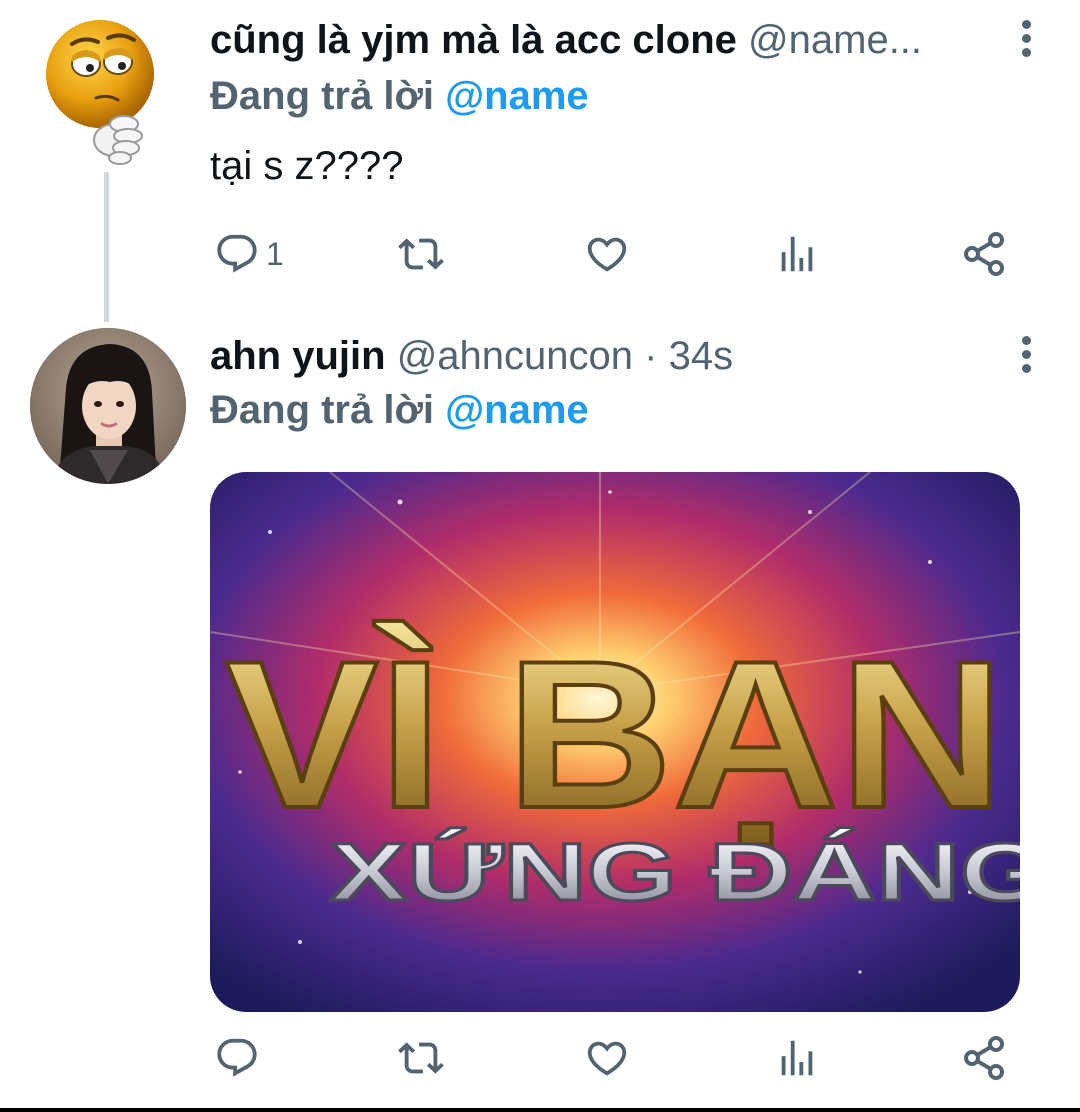 This screenshot has width=1080, height=1112. What do you see at coordinates (106, 247) in the screenshot?
I see `thread-connector-line` at bounding box center [106, 247].